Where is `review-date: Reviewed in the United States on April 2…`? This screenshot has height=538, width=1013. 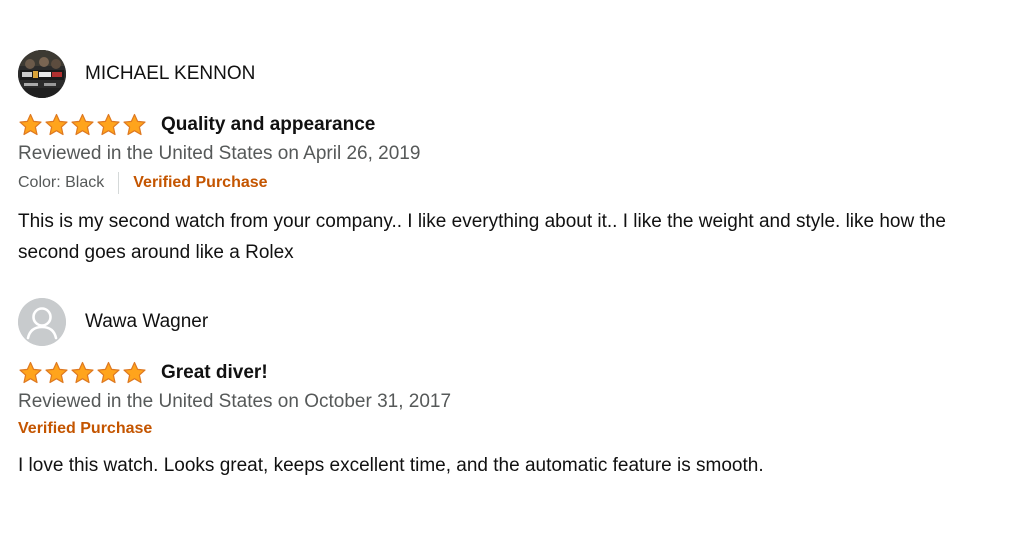
review-date: Reviewed in the United States on April 2… is located at coordinates (219, 153).